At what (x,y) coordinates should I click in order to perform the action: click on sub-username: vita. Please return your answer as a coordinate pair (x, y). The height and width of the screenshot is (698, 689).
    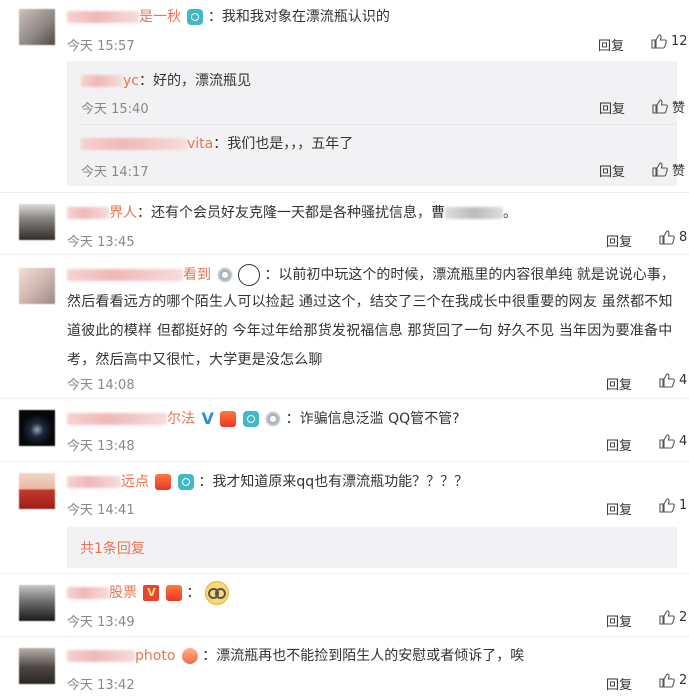
    Looking at the image, I should click on (200, 144).